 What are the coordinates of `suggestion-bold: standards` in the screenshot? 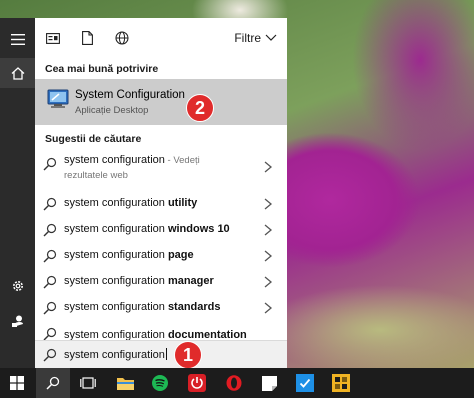 It's located at (194, 307).